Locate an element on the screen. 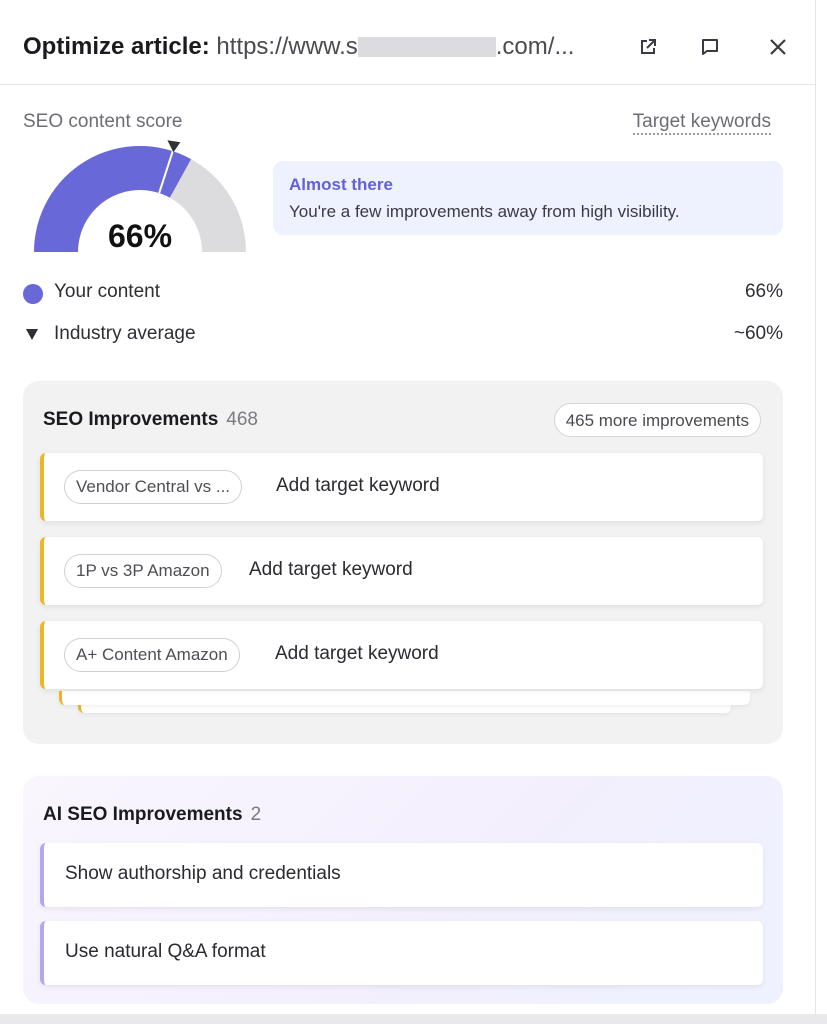 The width and height of the screenshot is (827, 1024). stacked-card-shadow is located at coordinates (404, 698).